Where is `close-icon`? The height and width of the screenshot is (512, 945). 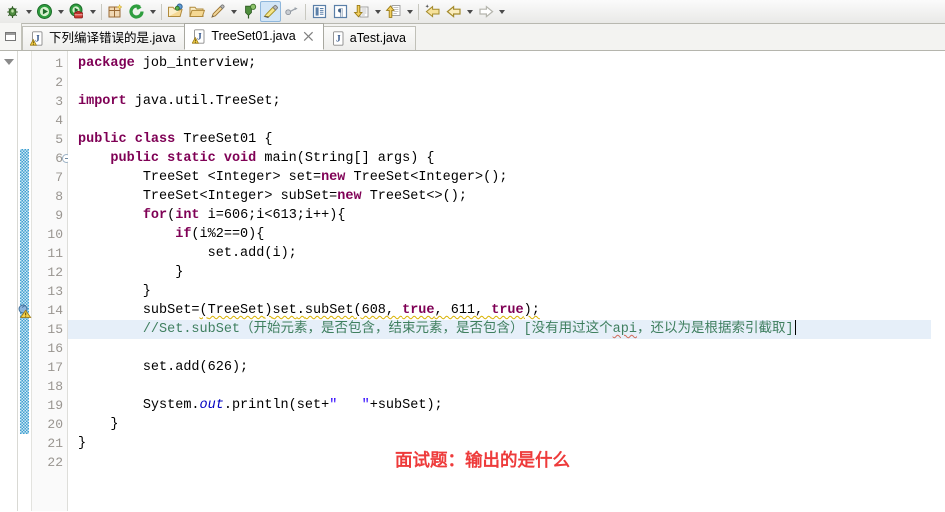
close-icon is located at coordinates (308, 36).